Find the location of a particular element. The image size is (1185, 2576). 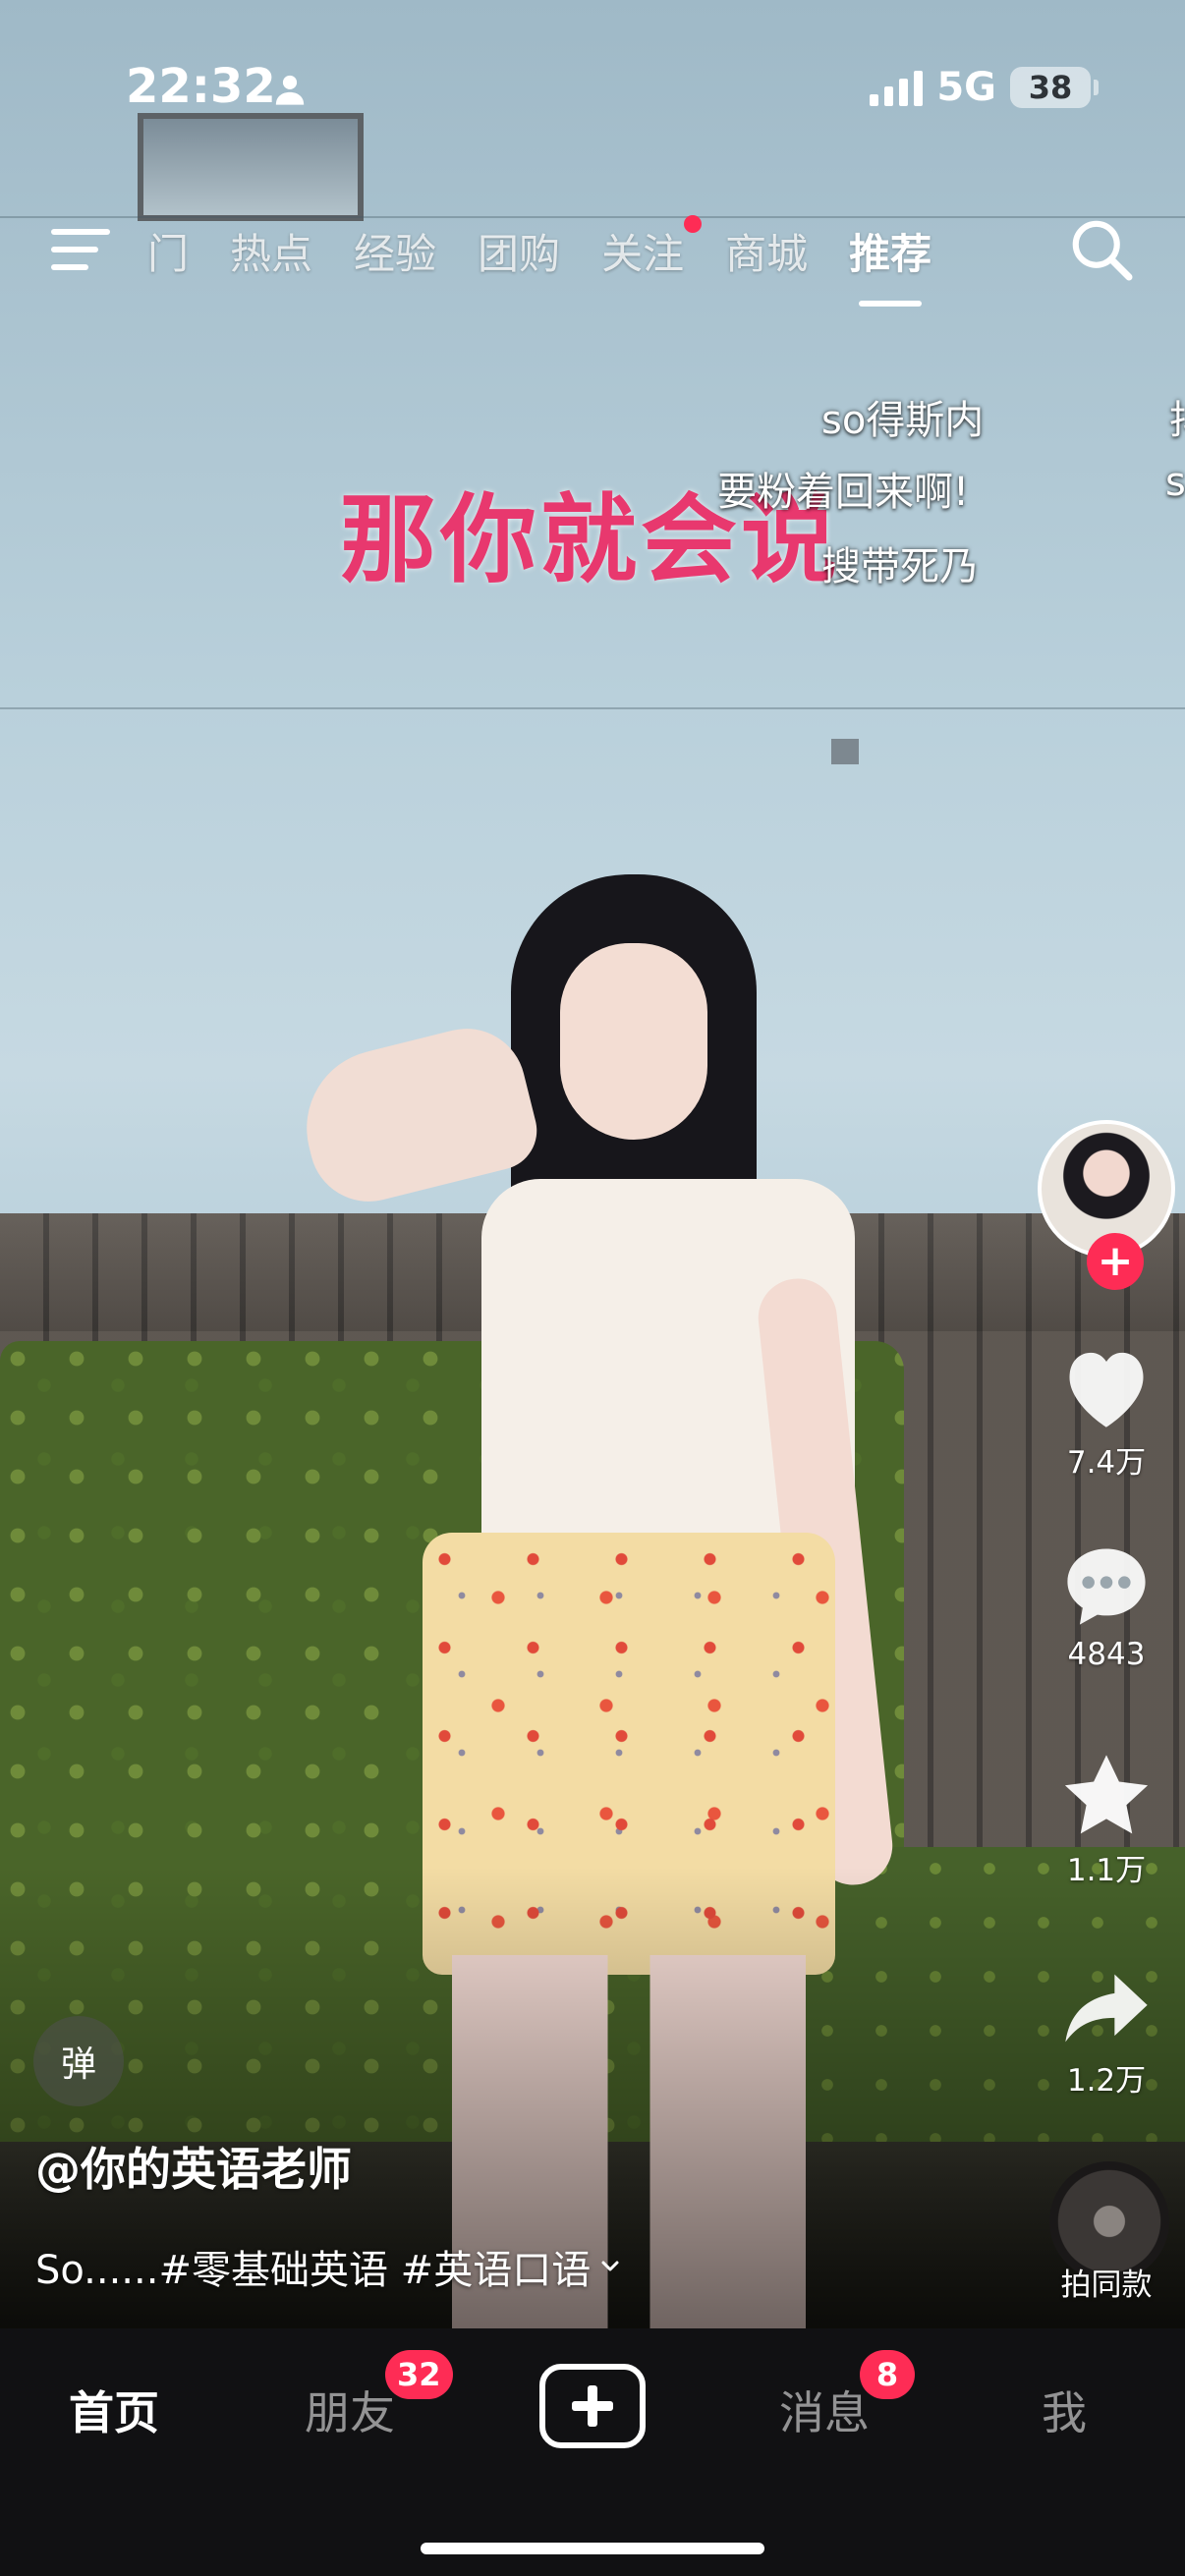

like-button: 7.4万 is located at coordinates (1107, 1411).